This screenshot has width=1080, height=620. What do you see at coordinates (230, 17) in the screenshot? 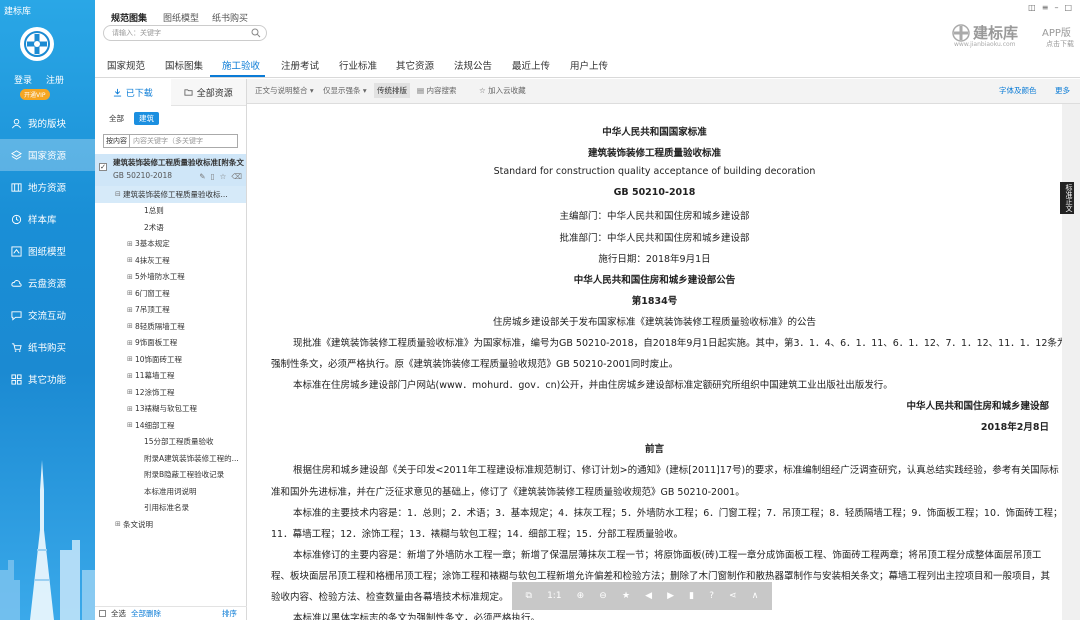
I see `tab-books: 纸书购买` at bounding box center [230, 17].